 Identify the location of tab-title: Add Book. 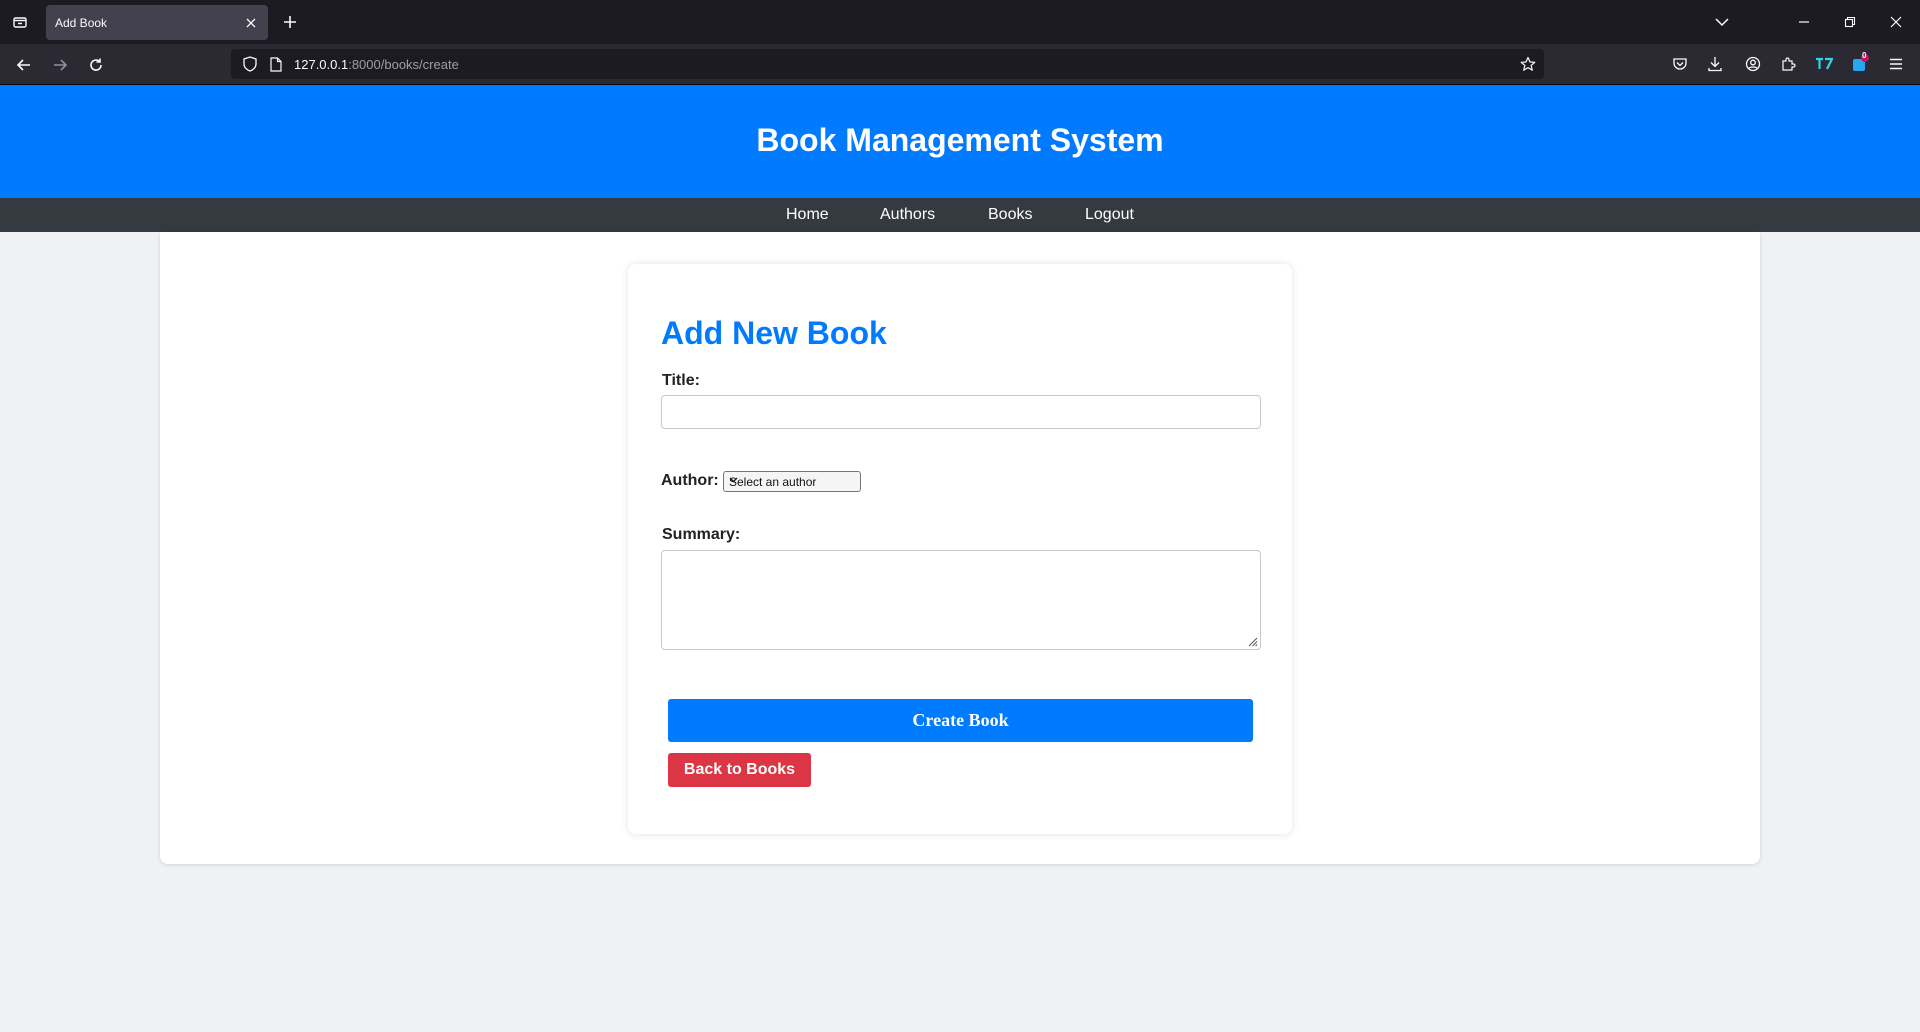
(81, 23).